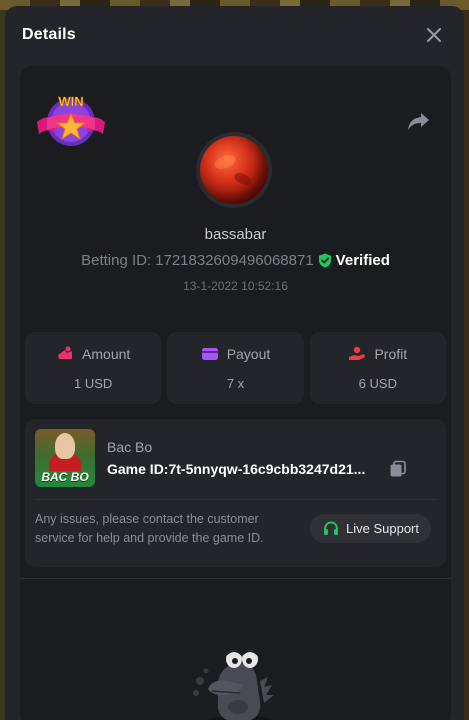 The width and height of the screenshot is (469, 720). I want to click on verified-label: Verified, so click(362, 260).